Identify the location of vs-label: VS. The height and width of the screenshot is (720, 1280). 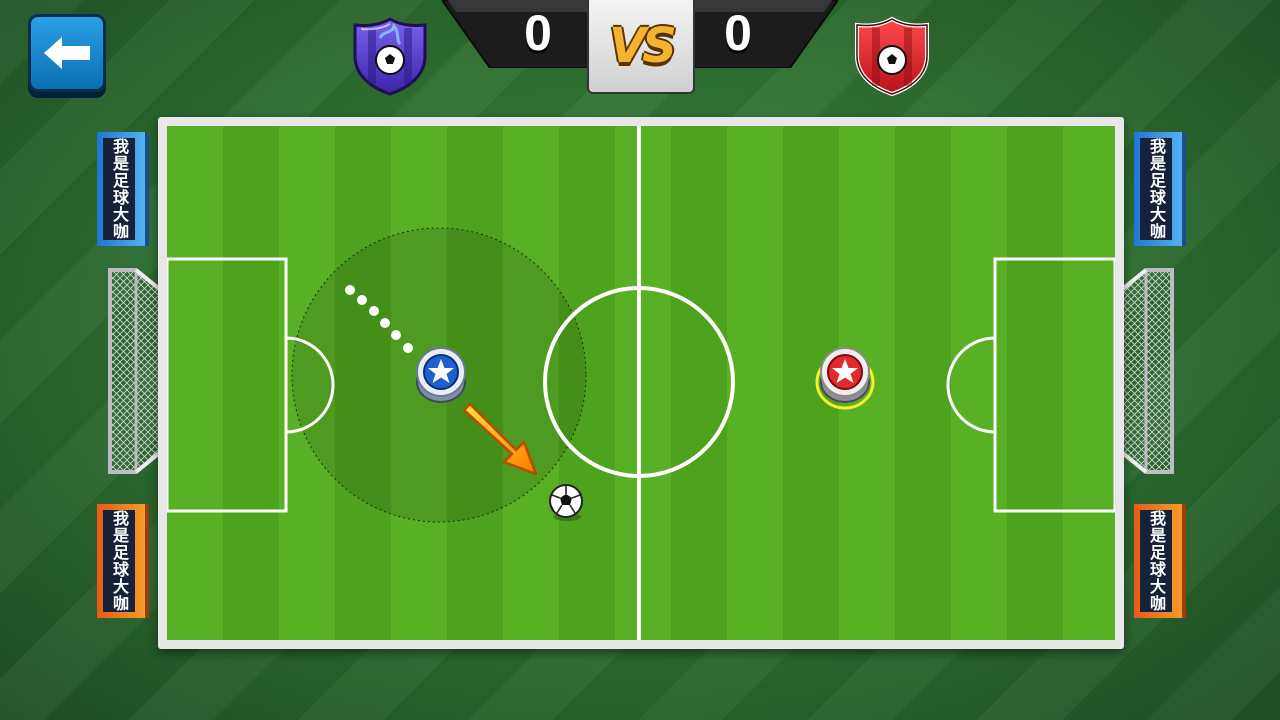
(643, 46).